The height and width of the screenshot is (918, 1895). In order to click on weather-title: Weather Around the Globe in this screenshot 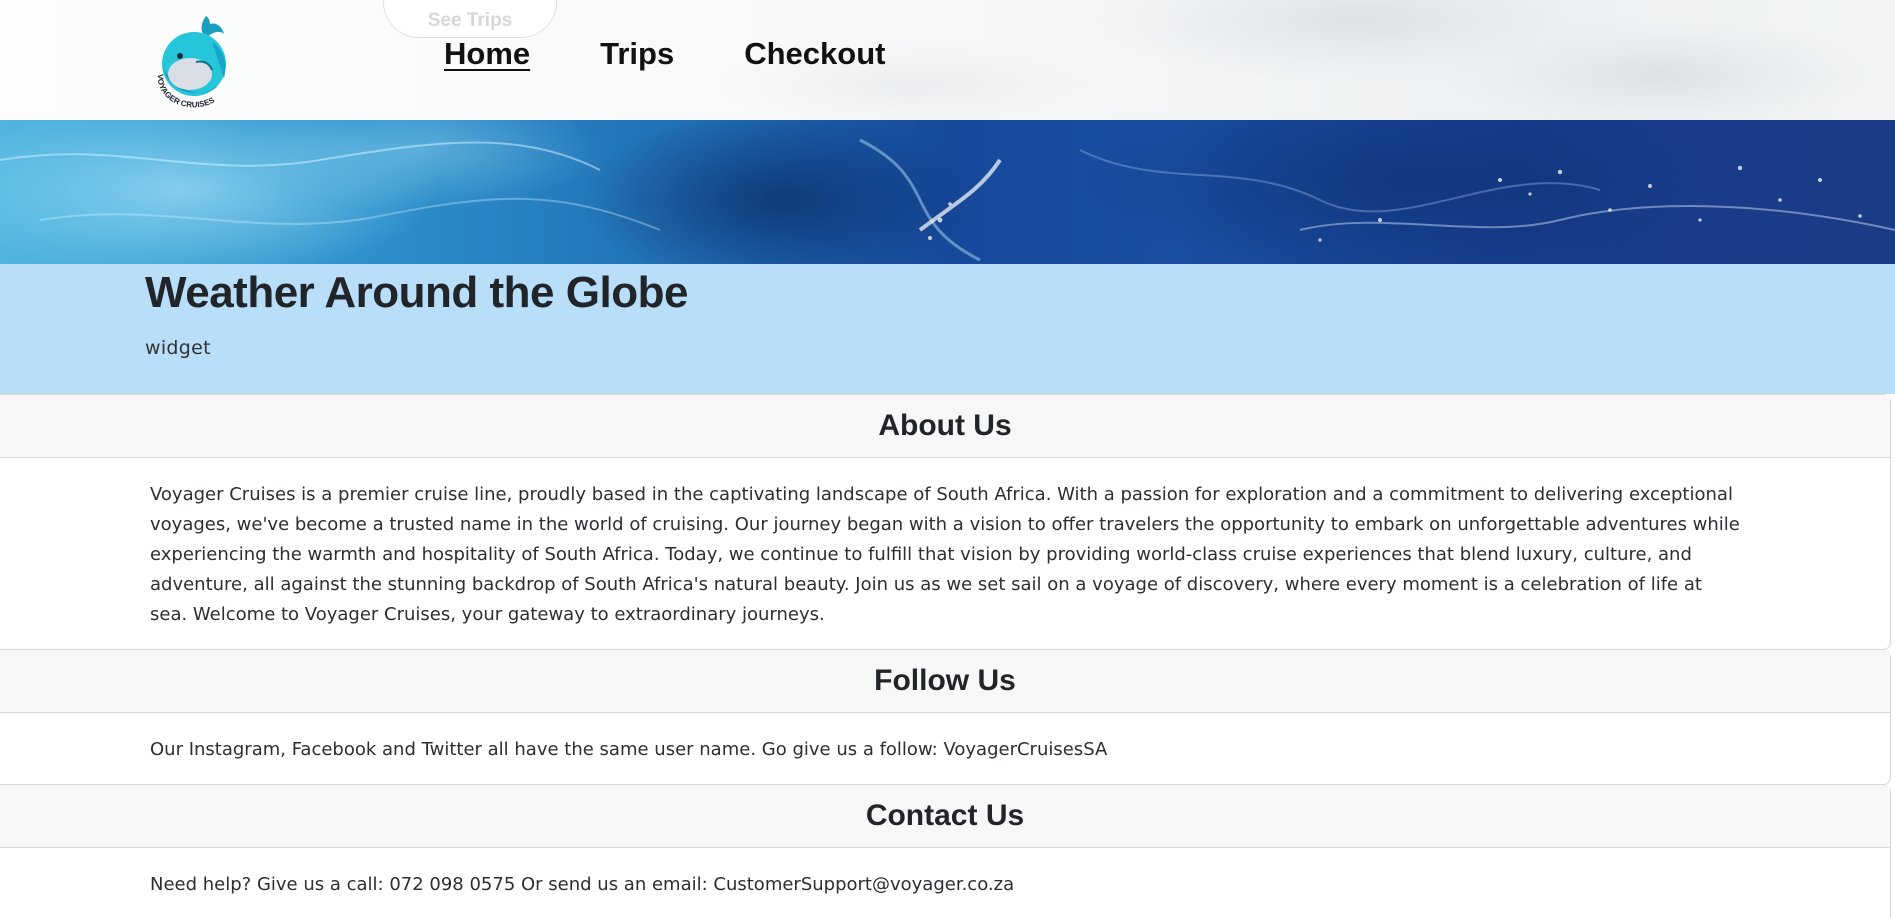, I will do `click(416, 292)`.